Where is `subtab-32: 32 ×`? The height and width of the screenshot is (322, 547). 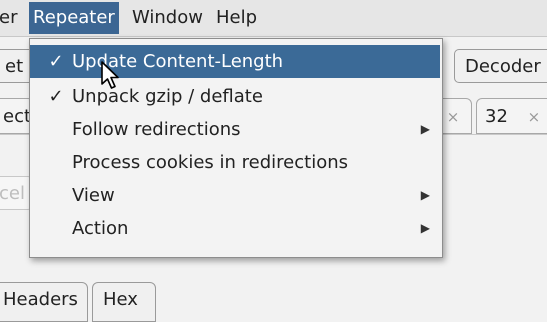 subtab-32: 32 × is located at coordinates (511, 116).